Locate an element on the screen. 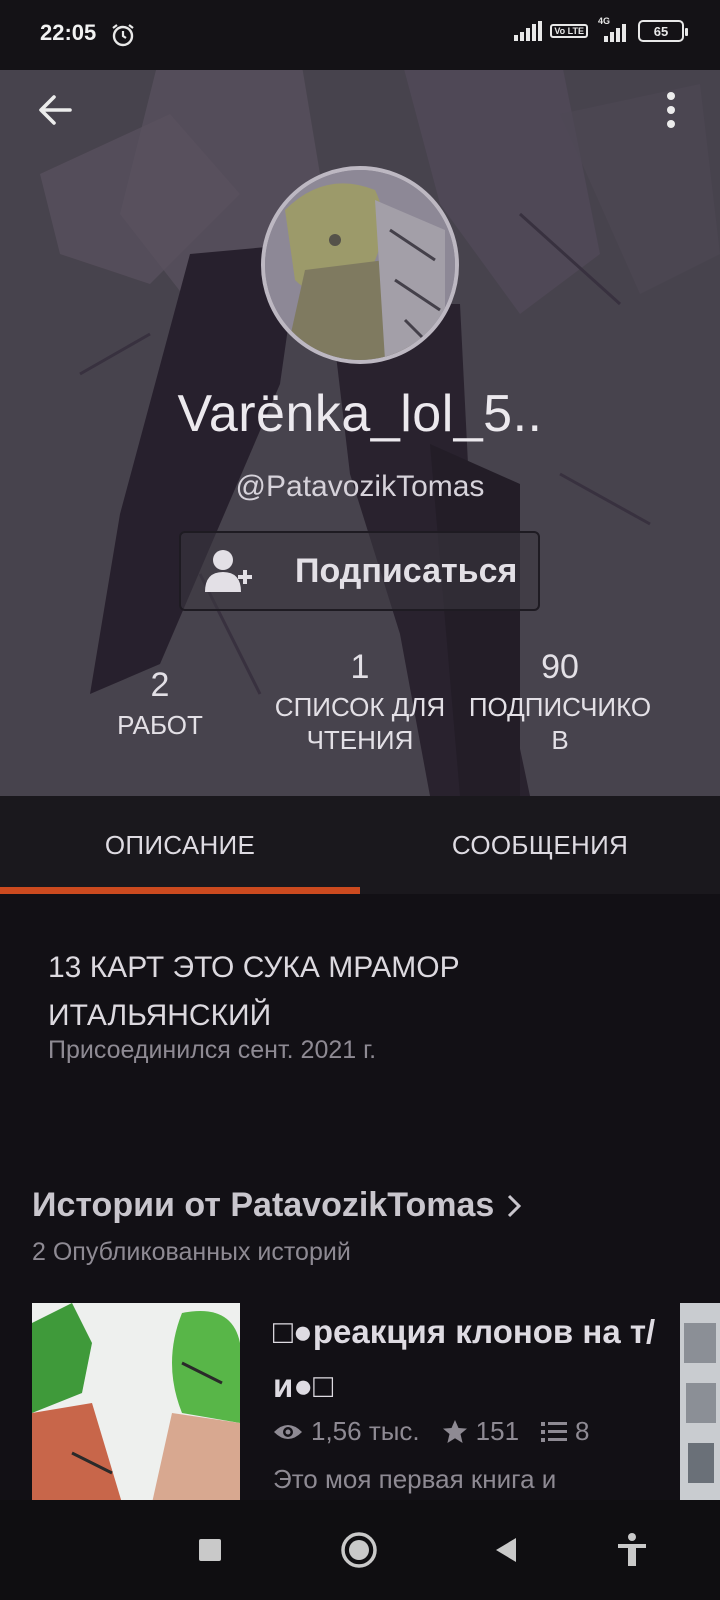  stat-label: ПОДПИСЧИКО В is located at coordinates (560, 723).